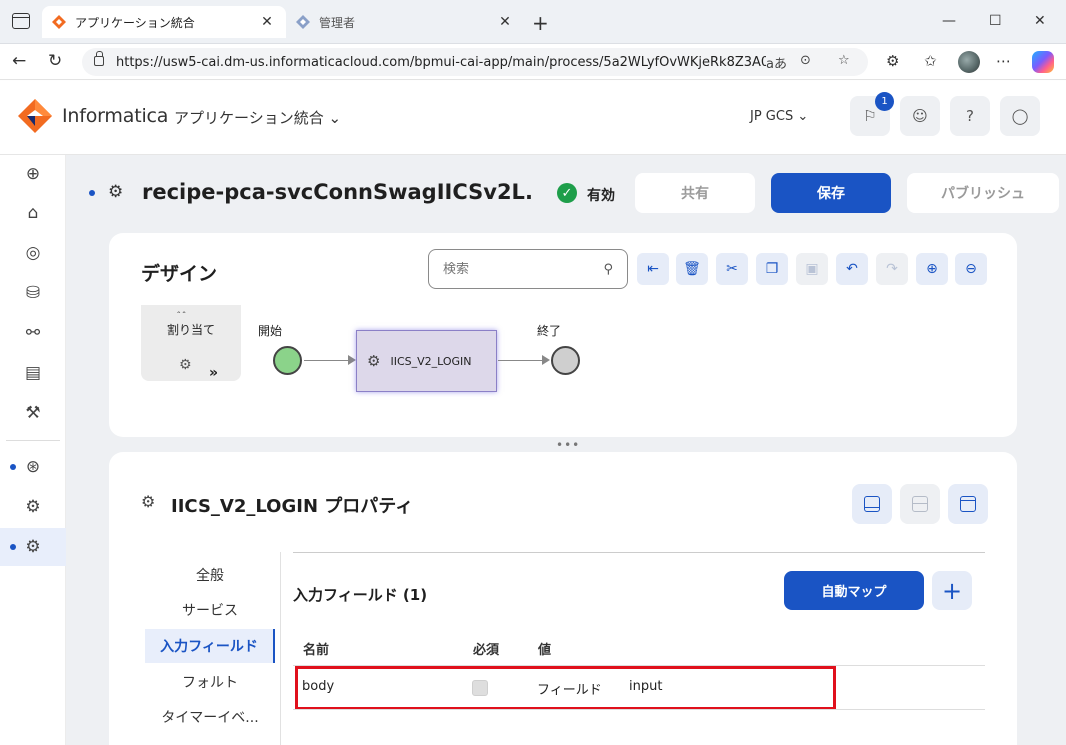  I want to click on dock-split-icon, so click(920, 504).